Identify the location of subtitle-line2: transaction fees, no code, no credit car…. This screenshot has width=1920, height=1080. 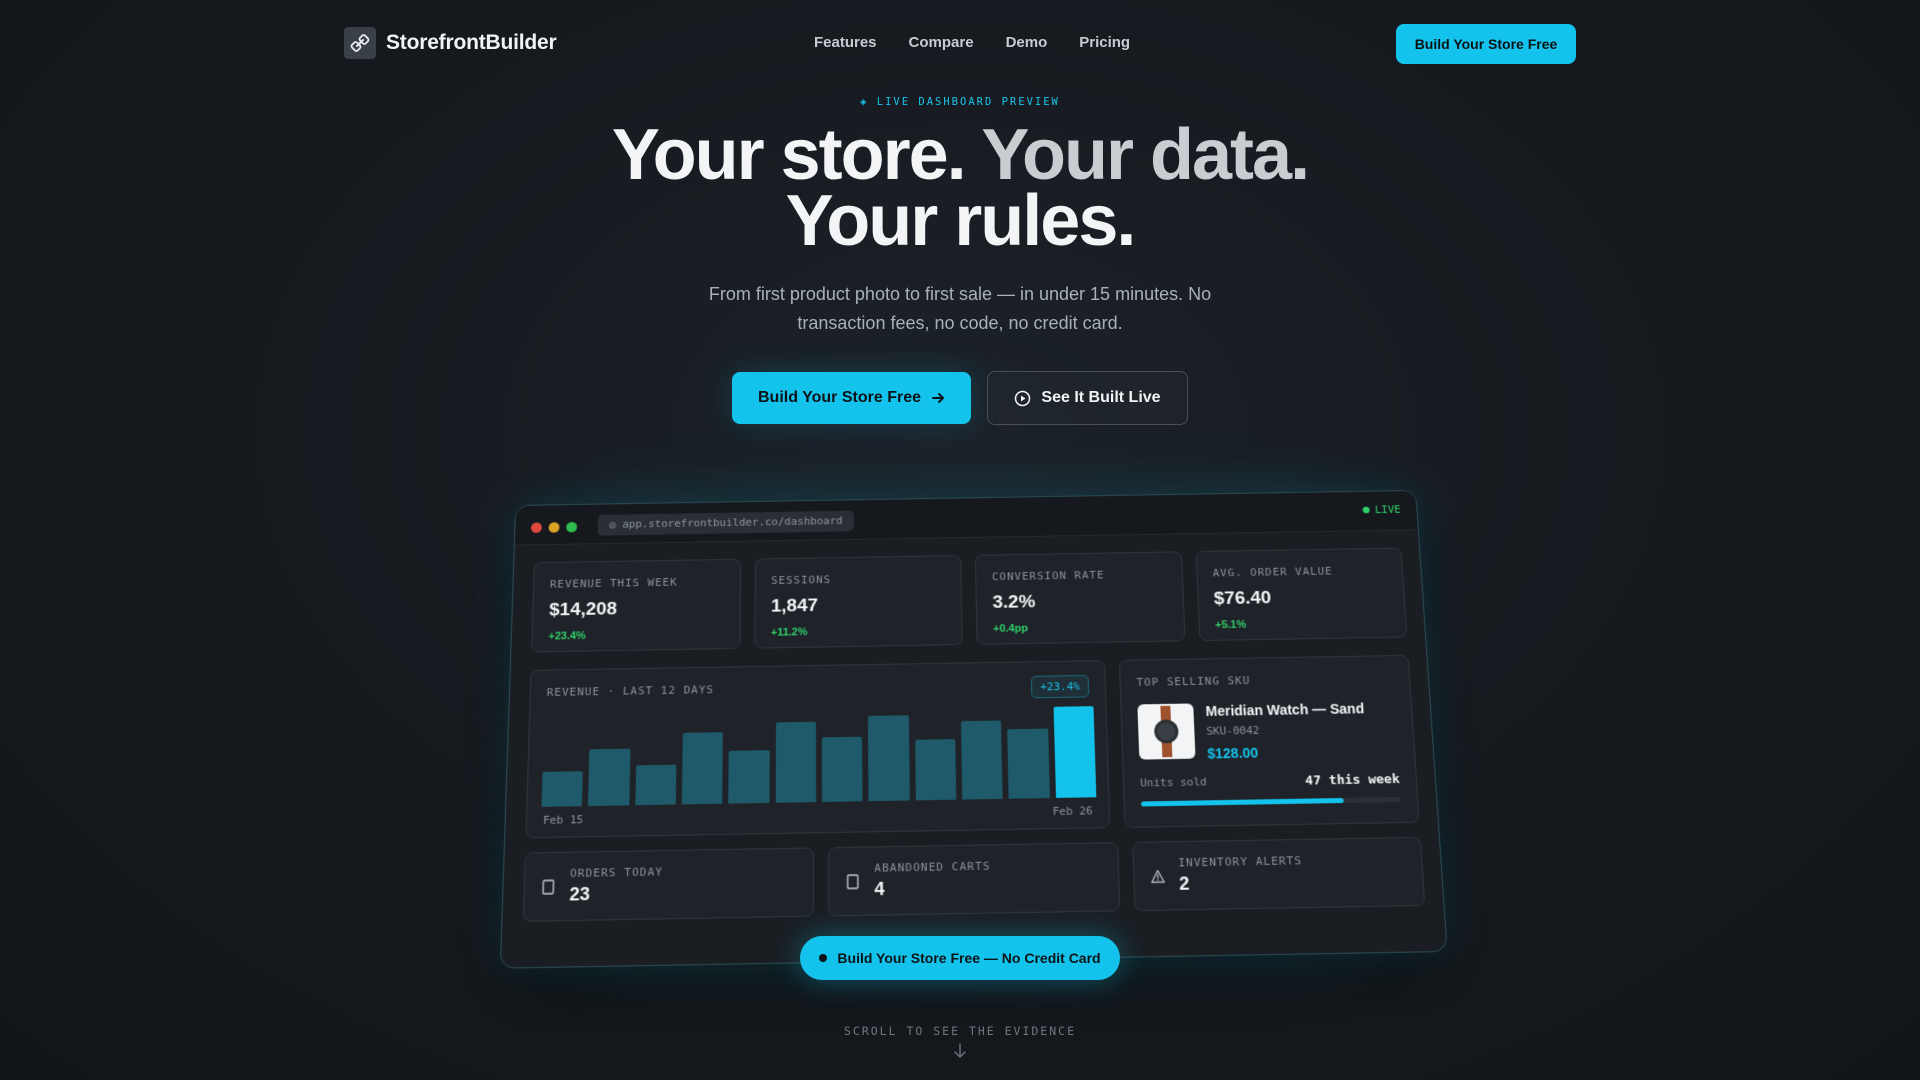
(960, 323).